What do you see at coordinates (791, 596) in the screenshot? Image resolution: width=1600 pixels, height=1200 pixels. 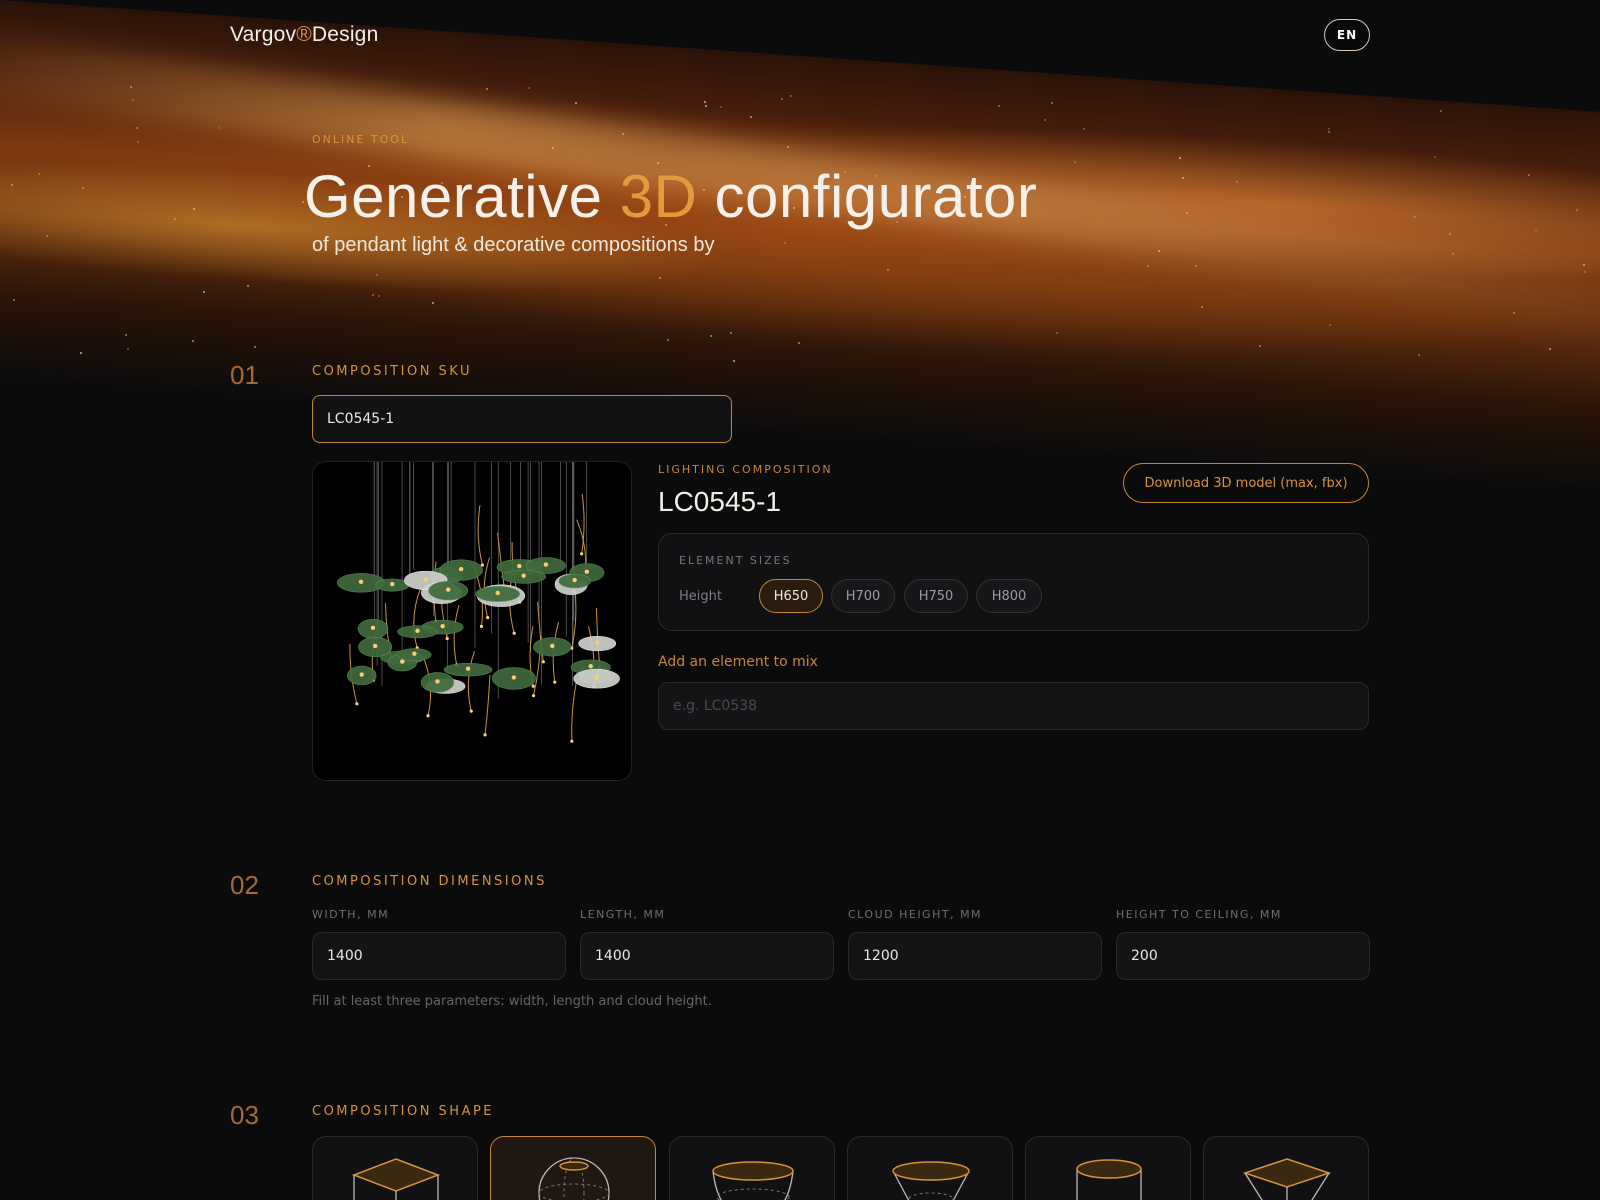 I see `size-chip-h650: H650` at bounding box center [791, 596].